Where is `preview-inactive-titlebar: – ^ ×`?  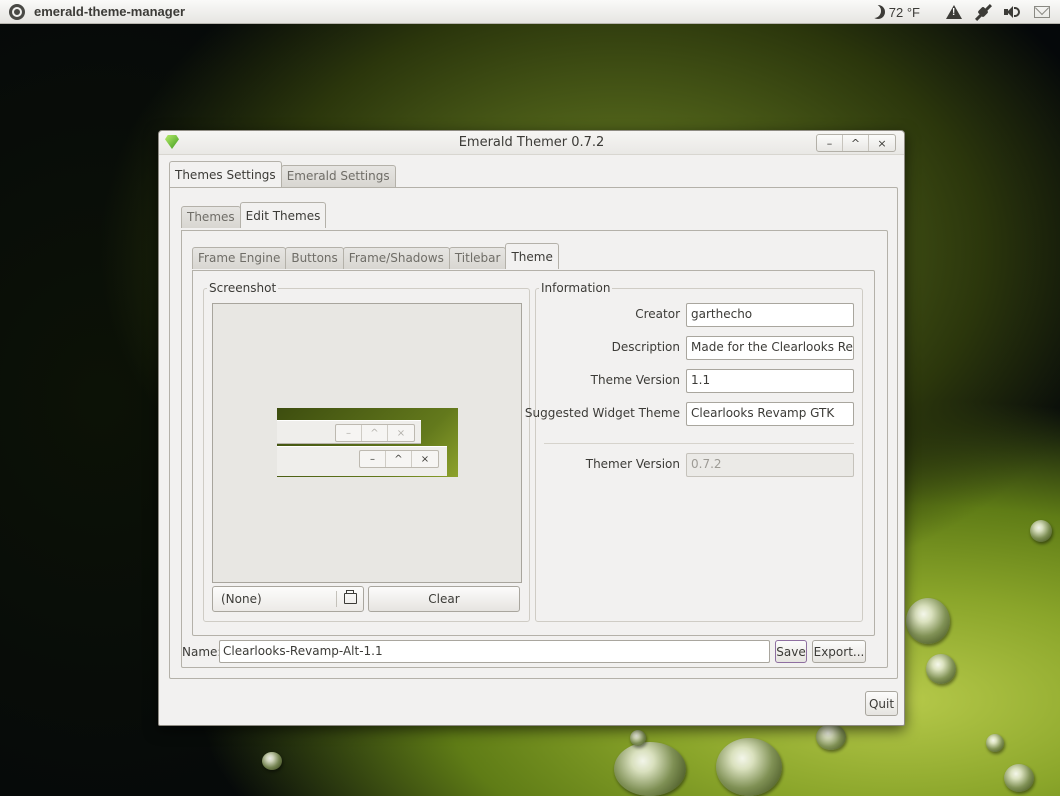 preview-inactive-titlebar: – ^ × is located at coordinates (349, 432).